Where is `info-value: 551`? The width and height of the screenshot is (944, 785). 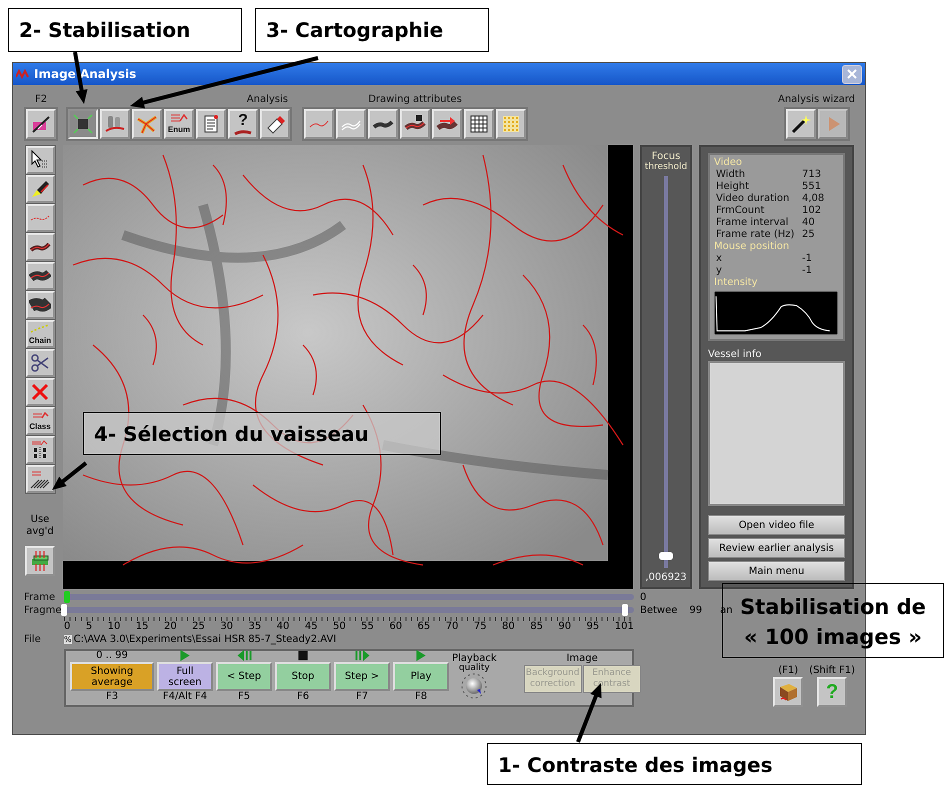 info-value: 551 is located at coordinates (812, 187).